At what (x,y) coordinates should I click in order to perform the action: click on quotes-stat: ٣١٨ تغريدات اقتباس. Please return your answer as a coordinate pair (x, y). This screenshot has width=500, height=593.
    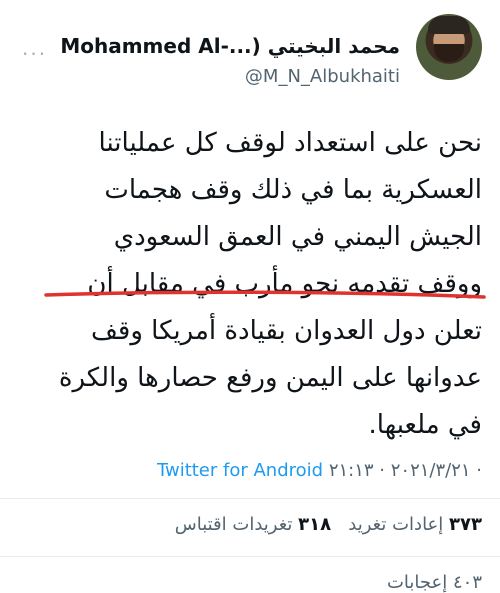
    Looking at the image, I should click on (253, 524).